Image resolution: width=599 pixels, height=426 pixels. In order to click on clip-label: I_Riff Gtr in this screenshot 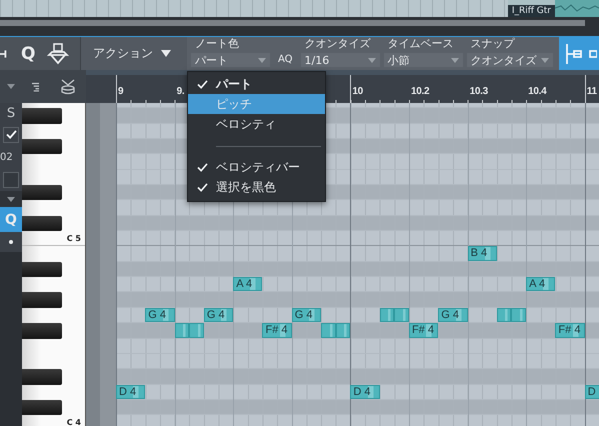, I will do `click(531, 10)`.